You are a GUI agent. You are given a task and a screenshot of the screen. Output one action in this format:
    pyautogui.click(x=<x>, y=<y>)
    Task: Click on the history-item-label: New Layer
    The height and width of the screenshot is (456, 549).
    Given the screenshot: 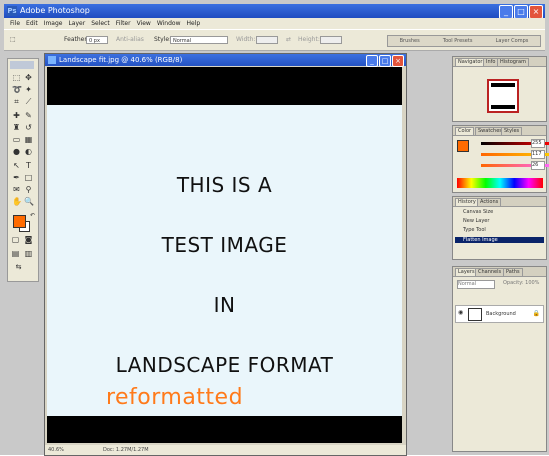 What is the action you would take?
    pyautogui.click(x=476, y=221)
    